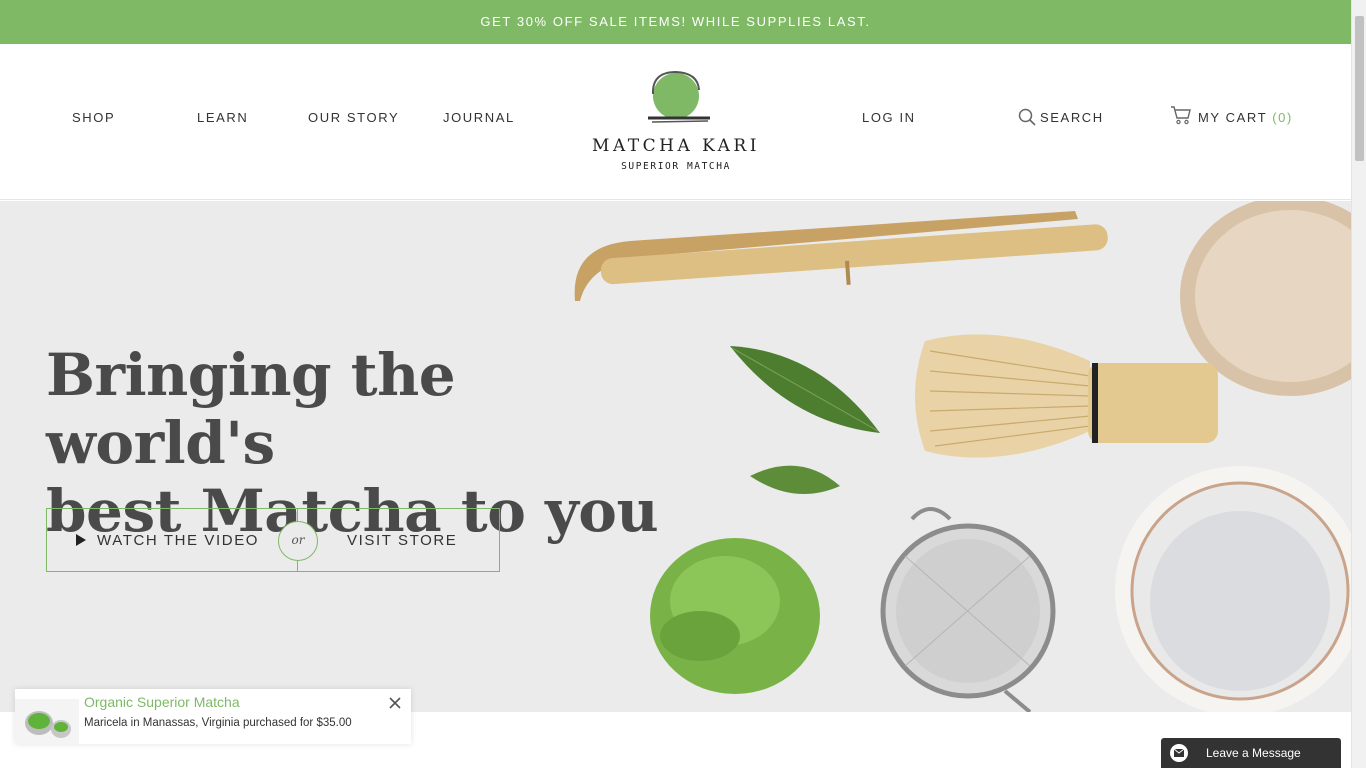 The image size is (1366, 768). I want to click on leave-message-label: Leave a Message, so click(1253, 753).